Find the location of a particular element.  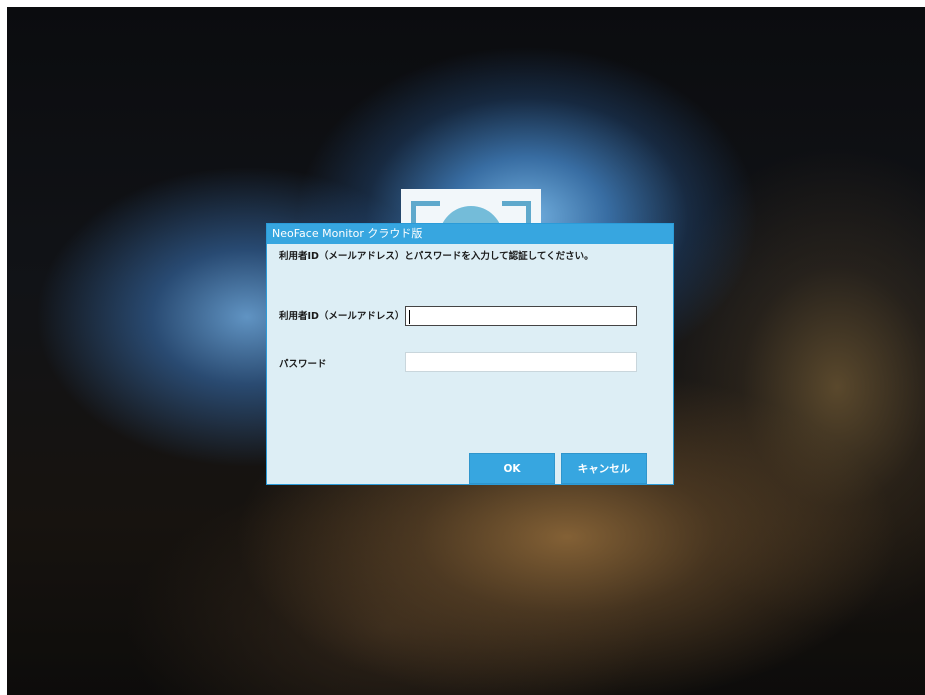

user-id-label: 利用者ID（メールアドレス） is located at coordinates (342, 316).